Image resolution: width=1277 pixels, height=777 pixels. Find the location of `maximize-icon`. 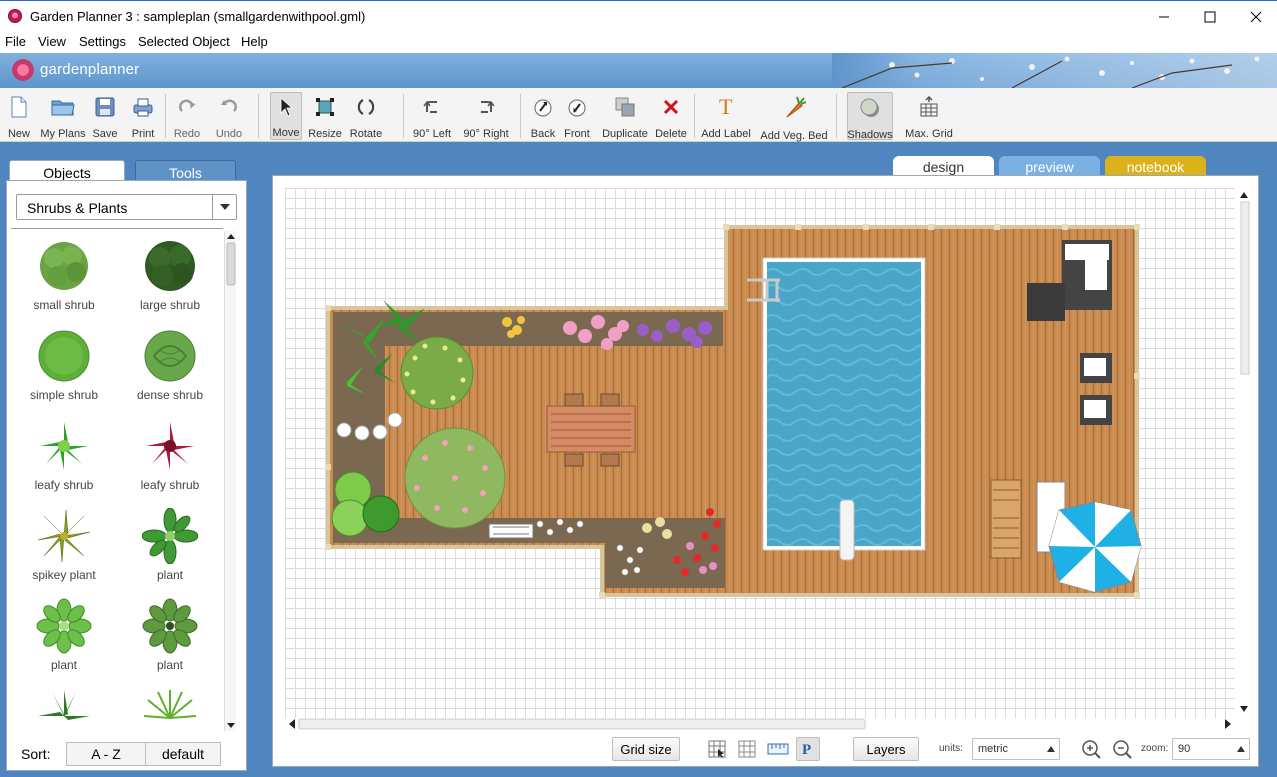

maximize-icon is located at coordinates (1210, 17).